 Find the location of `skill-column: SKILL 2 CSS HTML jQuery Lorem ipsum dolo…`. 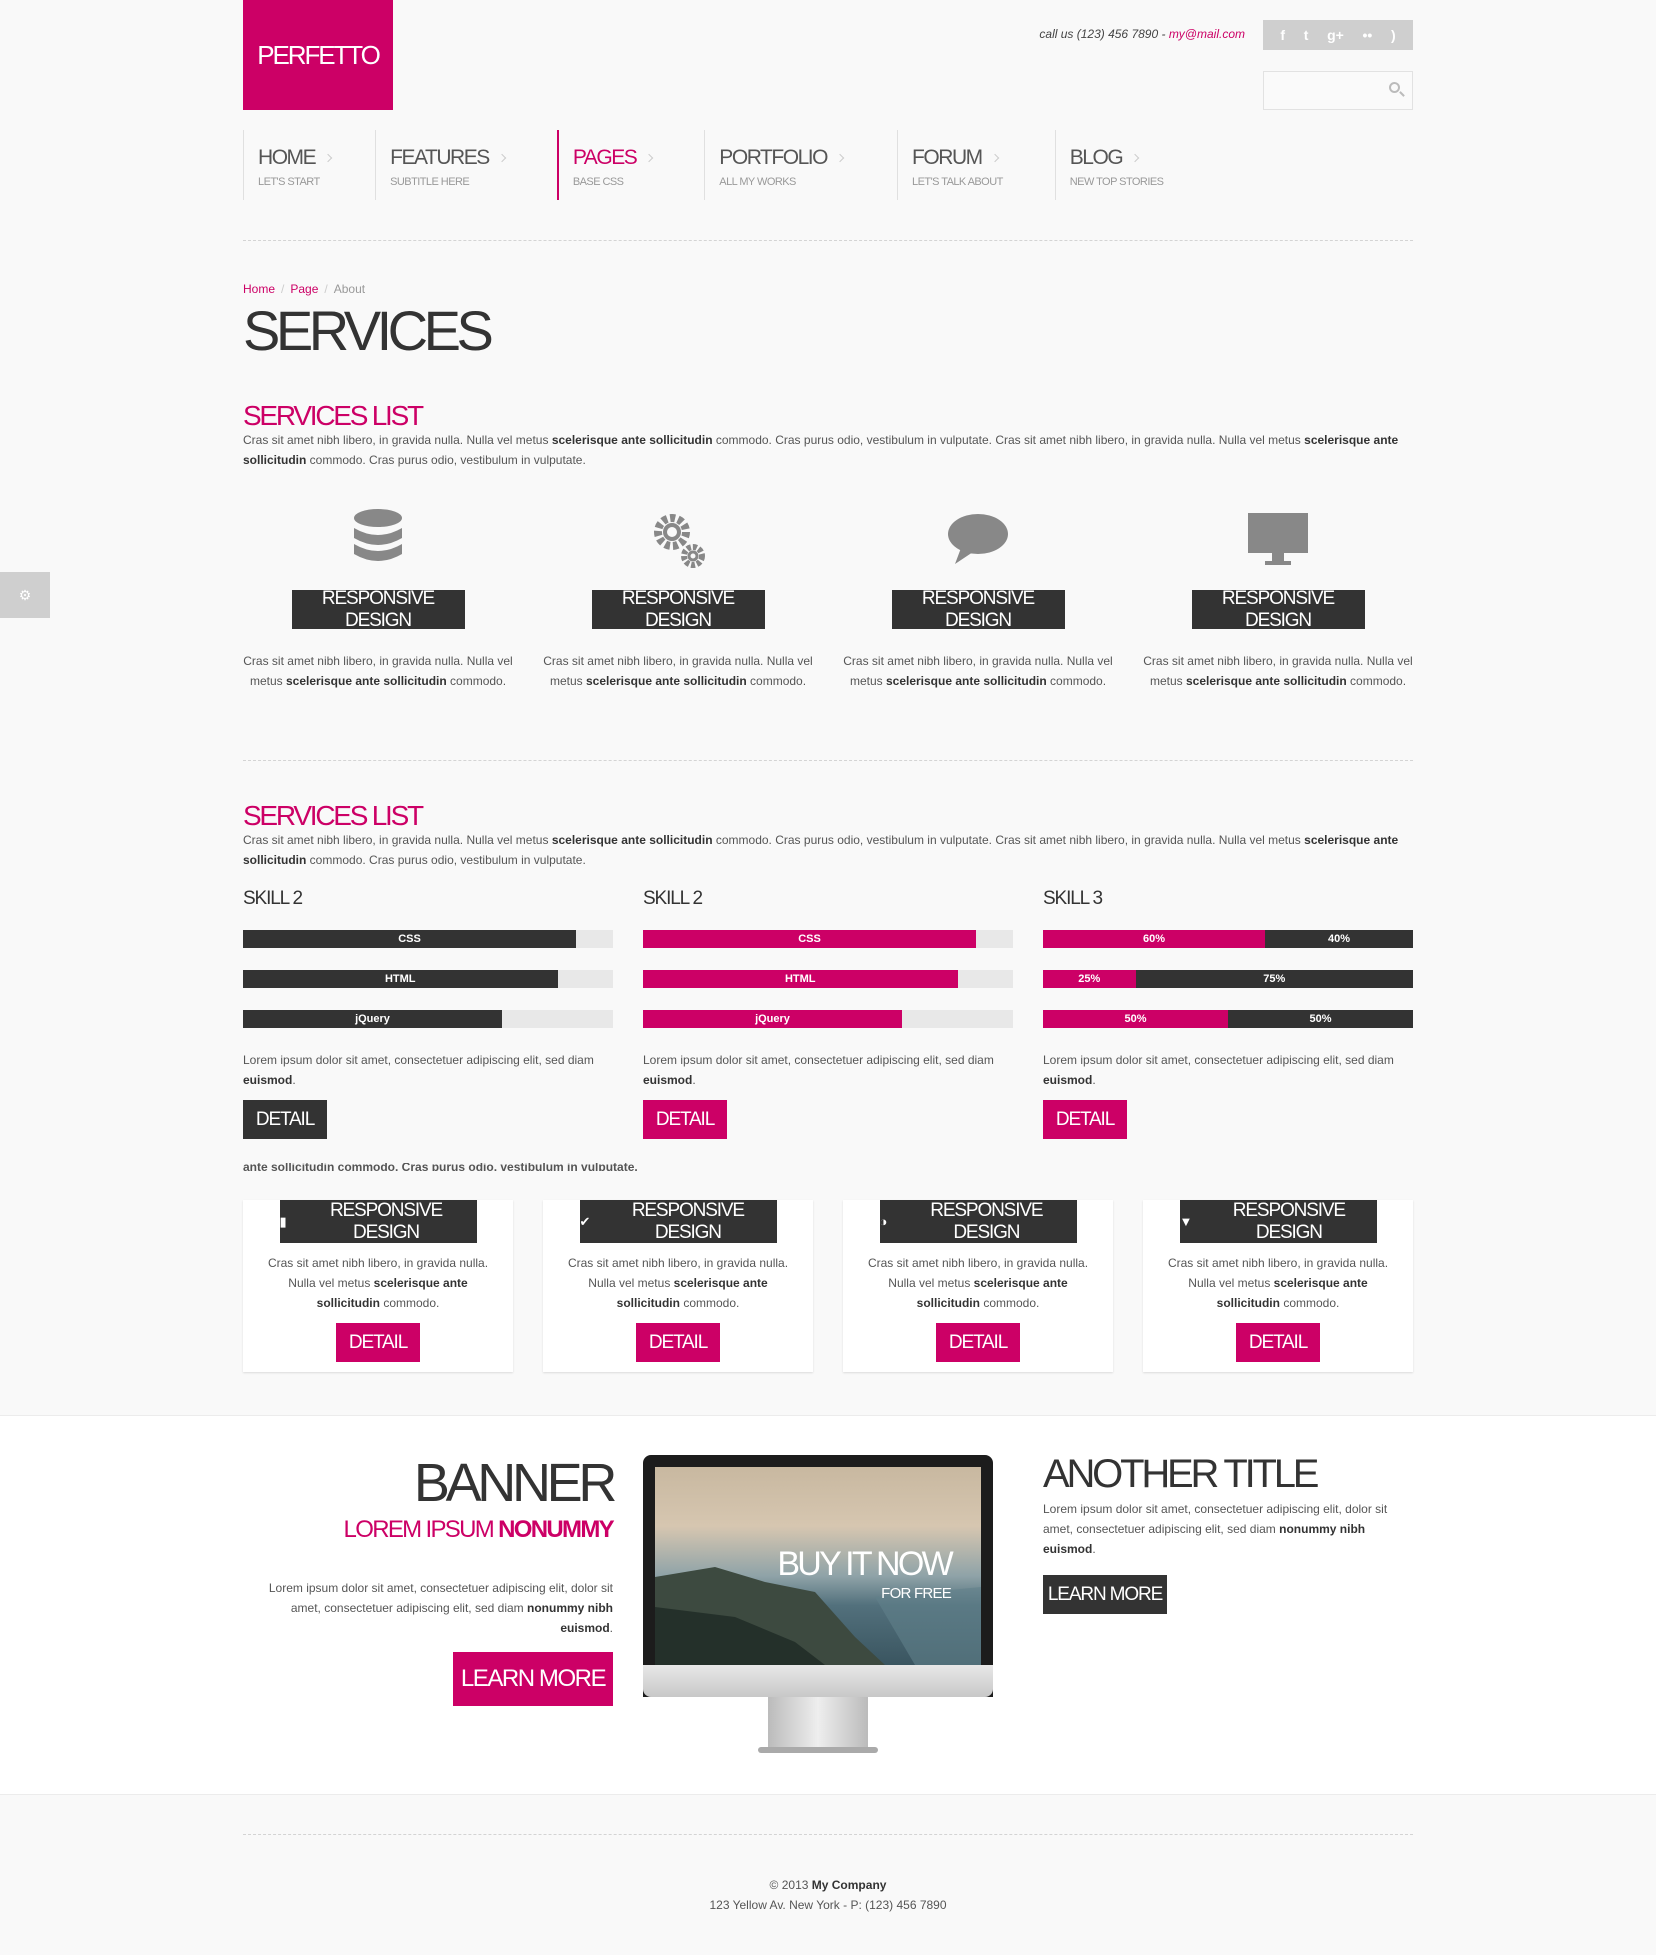

skill-column: SKILL 2 CSS HTML jQuery Lorem ipsum dolo… is located at coordinates (828, 1013).